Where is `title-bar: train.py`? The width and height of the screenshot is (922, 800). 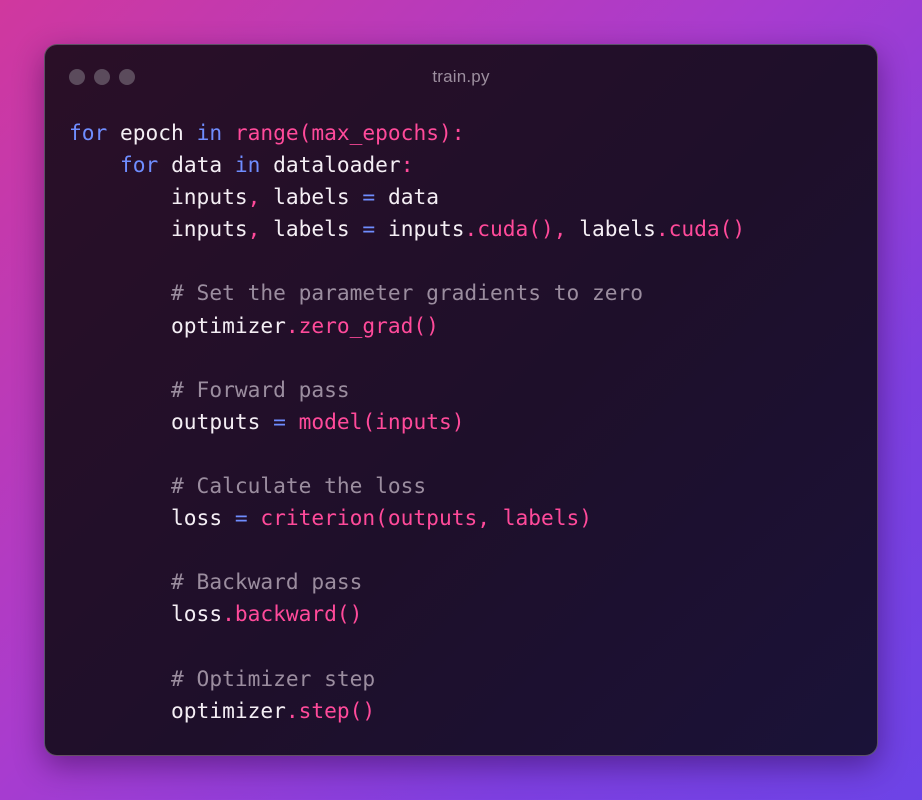
title-bar: train.py is located at coordinates (461, 78).